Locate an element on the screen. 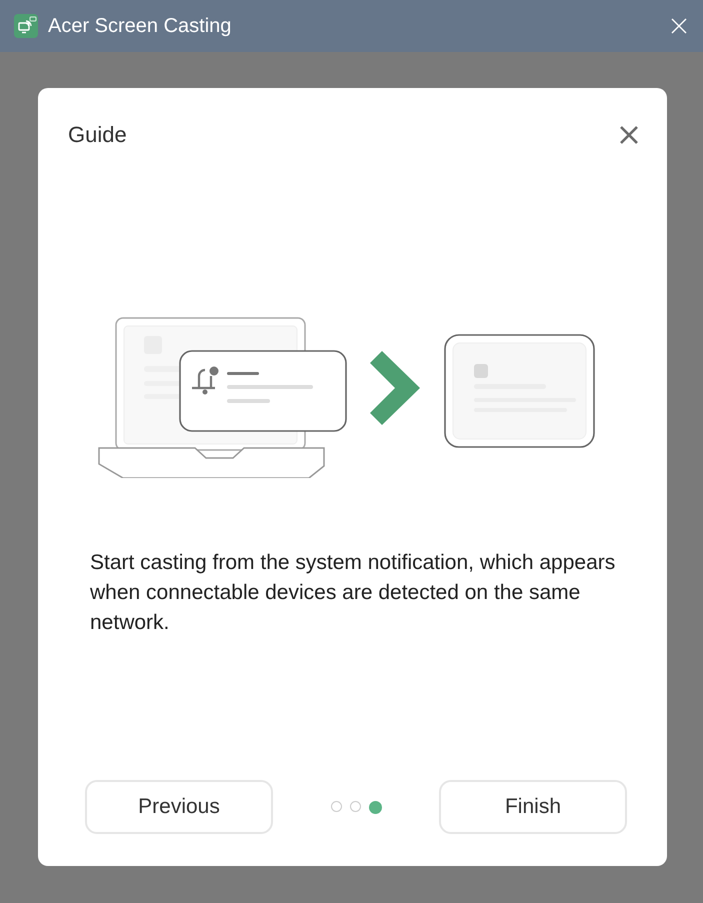 The width and height of the screenshot is (703, 903). dialog-title: Guide is located at coordinates (97, 135).